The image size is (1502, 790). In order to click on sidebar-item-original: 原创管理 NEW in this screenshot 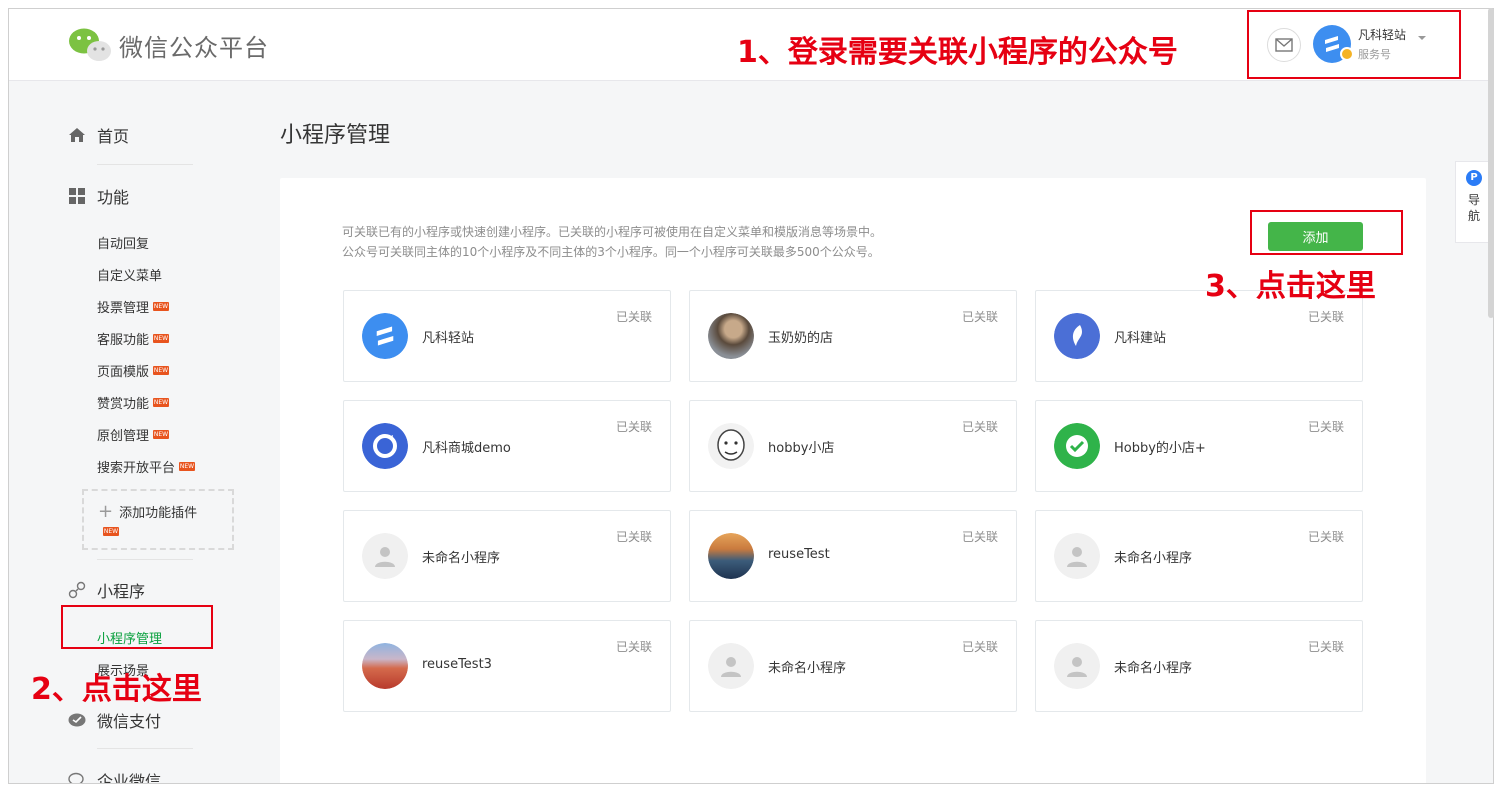, I will do `click(133, 434)`.